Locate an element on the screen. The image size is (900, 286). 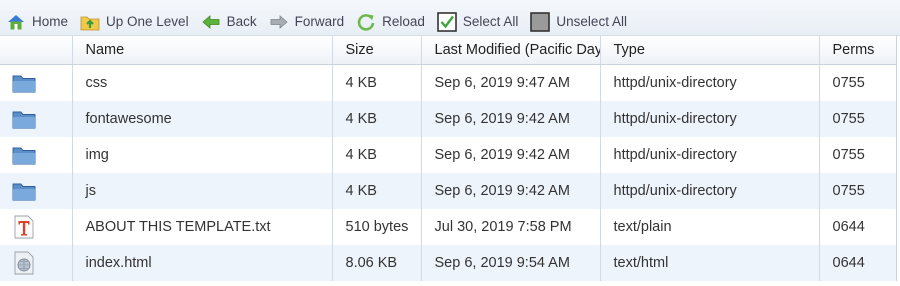
checkbox-empty-icon is located at coordinates (540, 21).